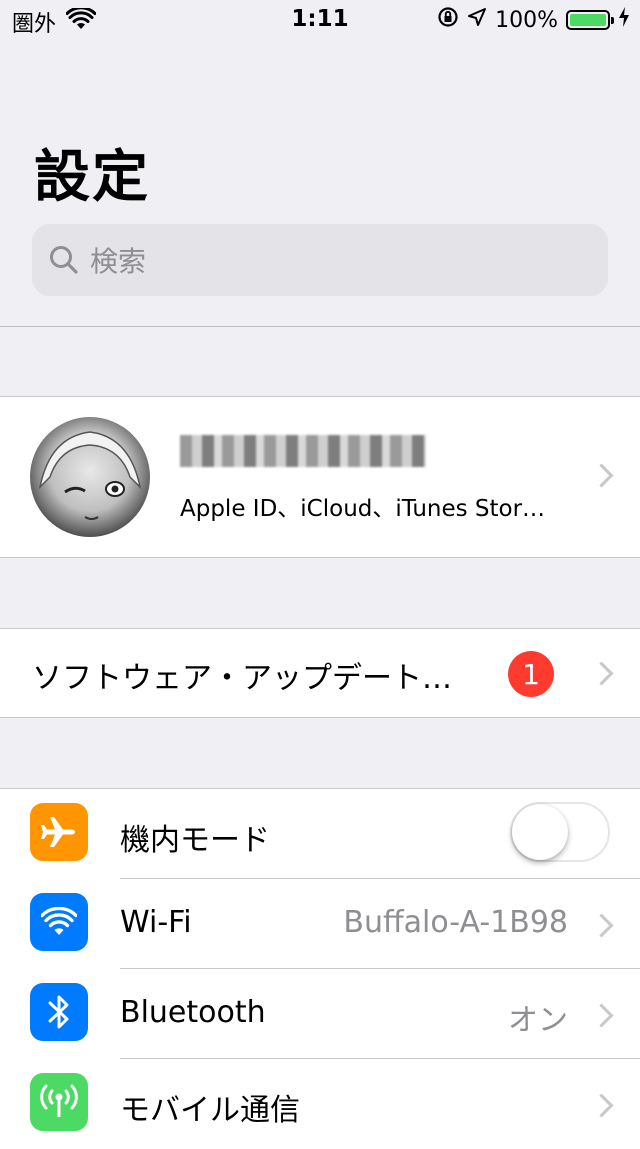  I want to click on airplane-mode-toggle, so click(560, 832).